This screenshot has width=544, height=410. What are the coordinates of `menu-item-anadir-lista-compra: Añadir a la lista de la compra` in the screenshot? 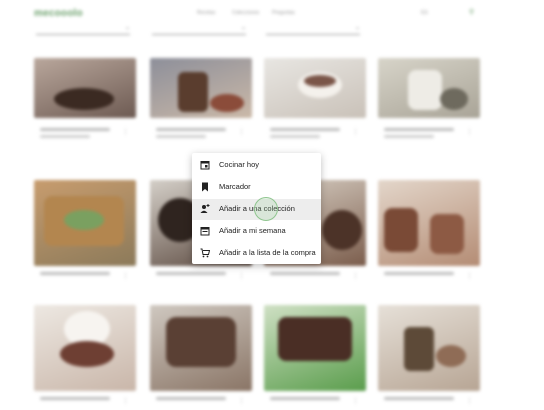 It's located at (256, 253).